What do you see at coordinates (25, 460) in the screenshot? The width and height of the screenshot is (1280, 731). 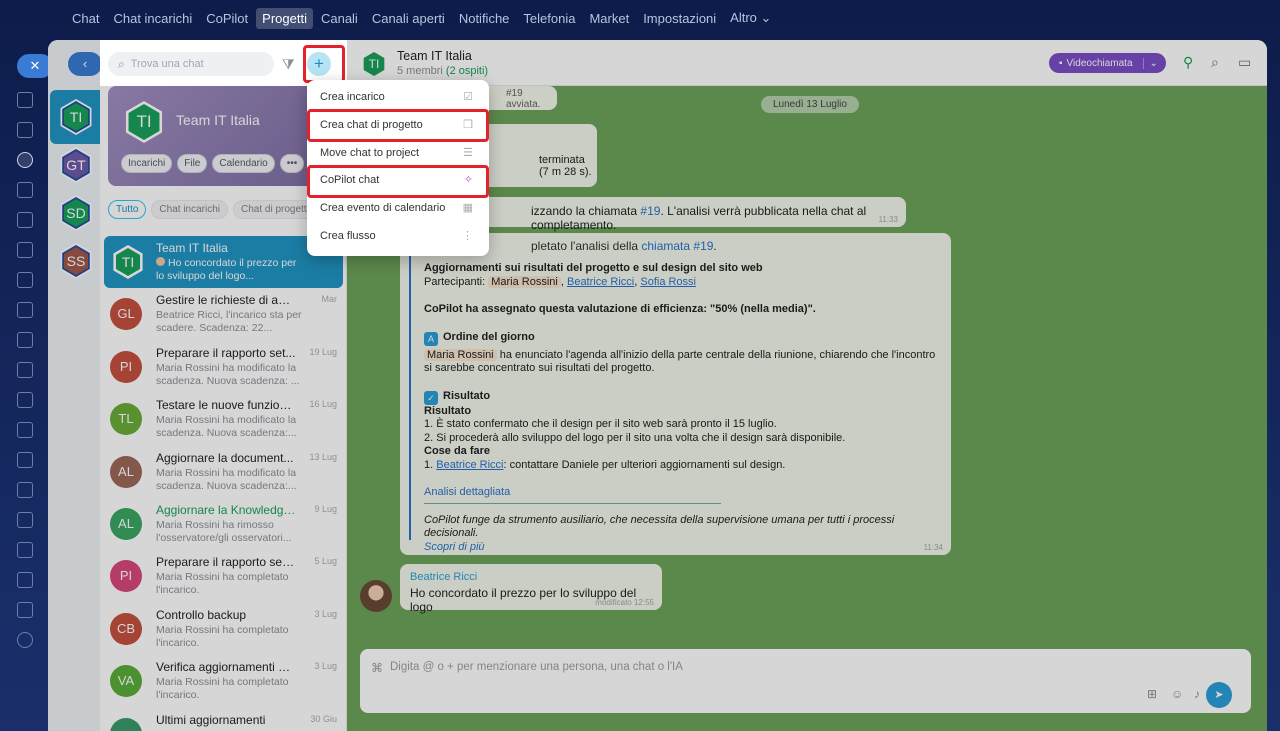 I see `inbox-icon` at bounding box center [25, 460].